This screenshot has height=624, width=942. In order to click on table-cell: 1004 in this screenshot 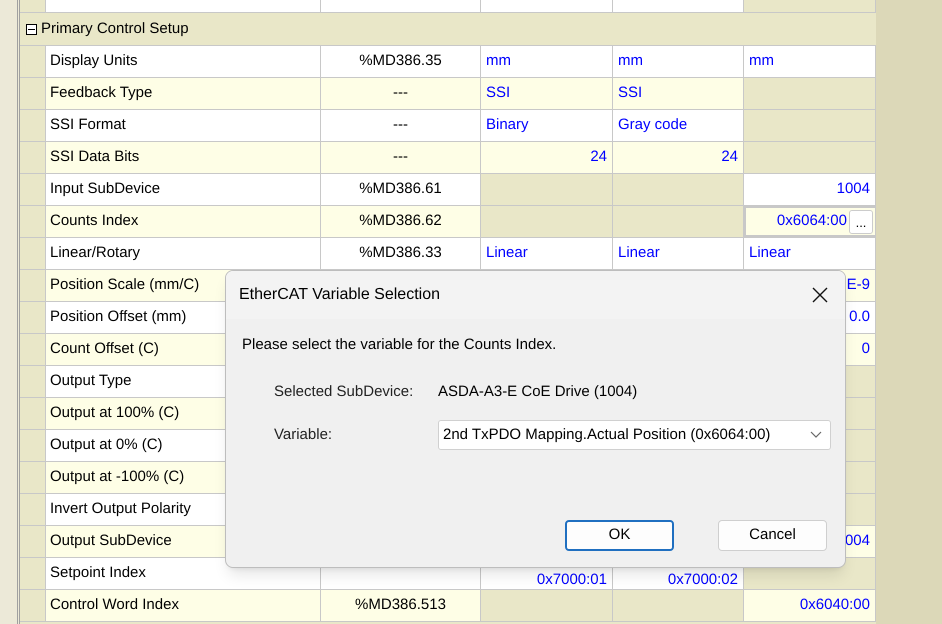, I will do `click(810, 189)`.